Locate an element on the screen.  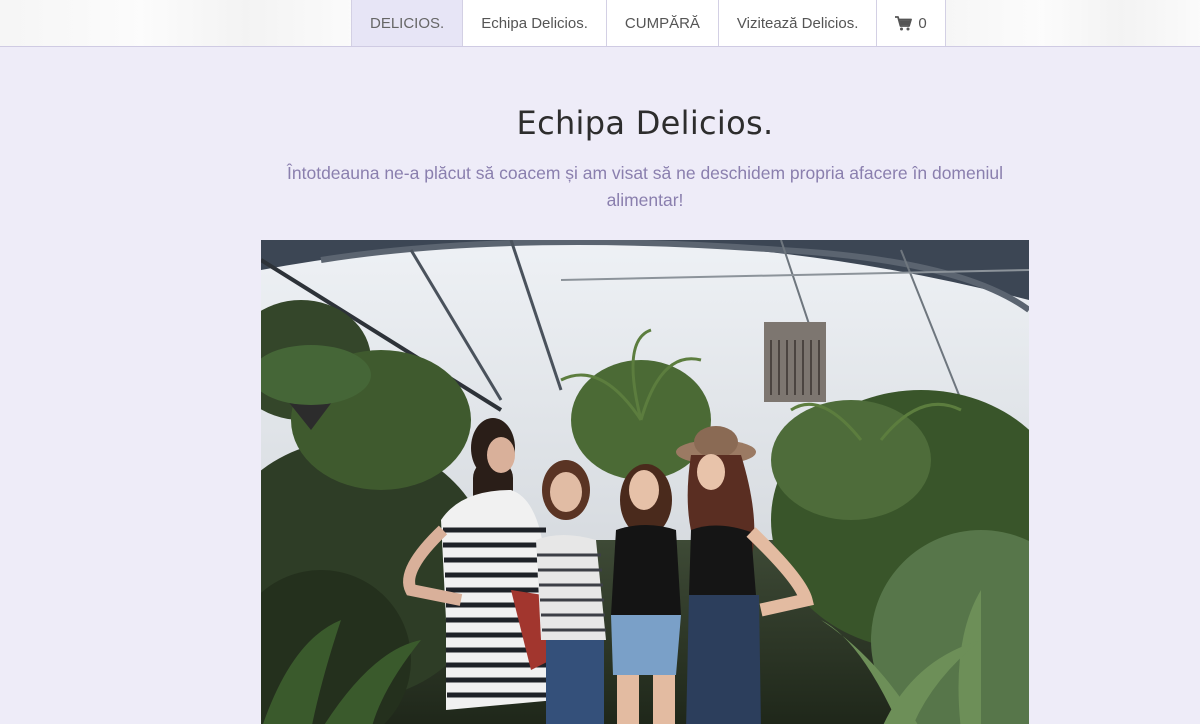
nav-item-shop: CUMPĂRĂ is located at coordinates (661, 23).